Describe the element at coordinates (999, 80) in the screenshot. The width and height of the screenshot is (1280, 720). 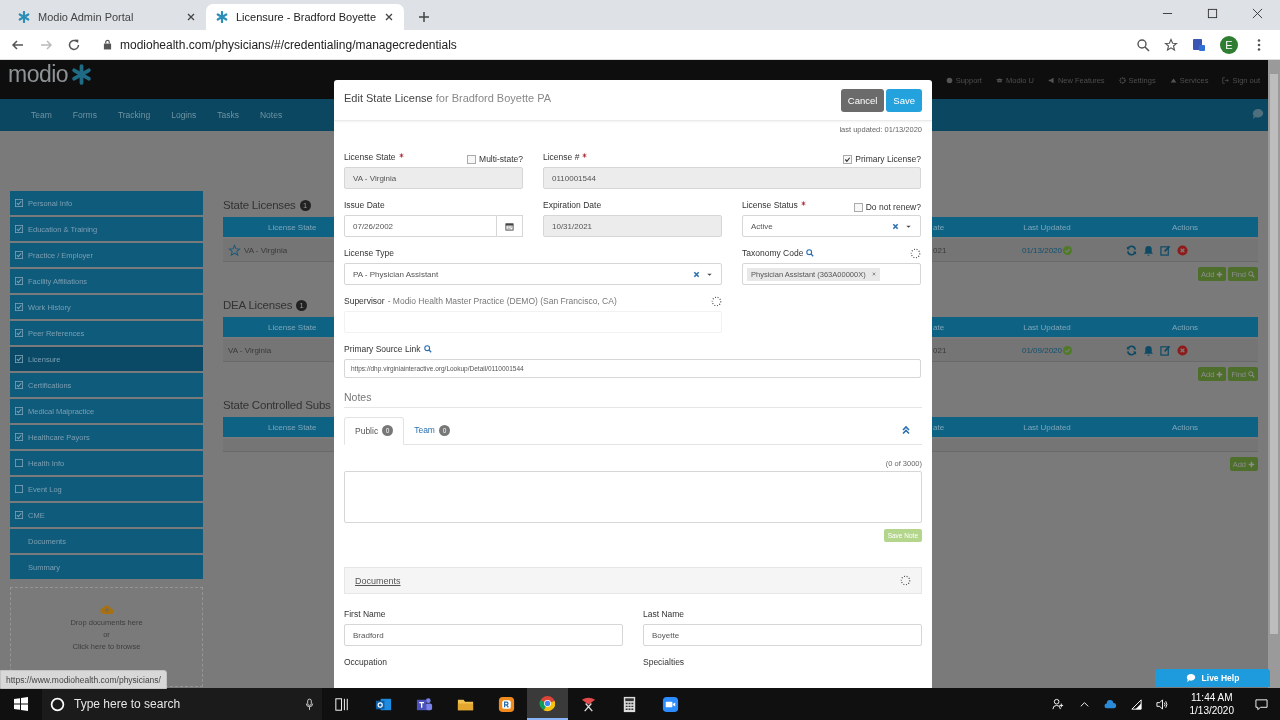
I see `graduation-cap-icon` at that location.